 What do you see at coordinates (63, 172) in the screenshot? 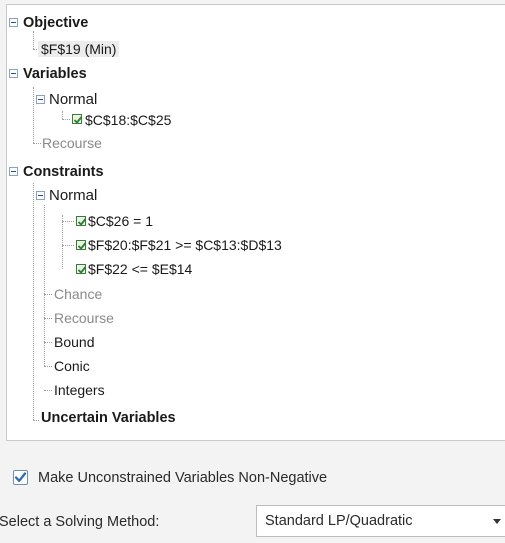
I see `tree-node-constraints: Constraints` at bounding box center [63, 172].